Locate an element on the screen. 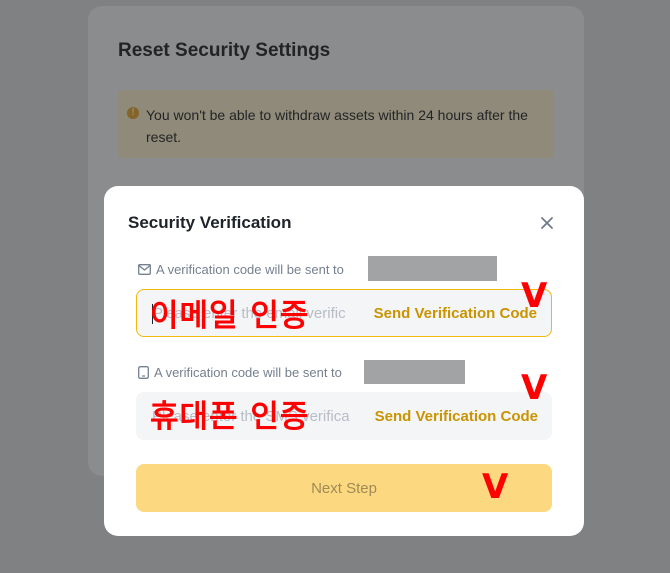 The width and height of the screenshot is (670, 573). send-email-code-button: Send Verification Code is located at coordinates (455, 313).